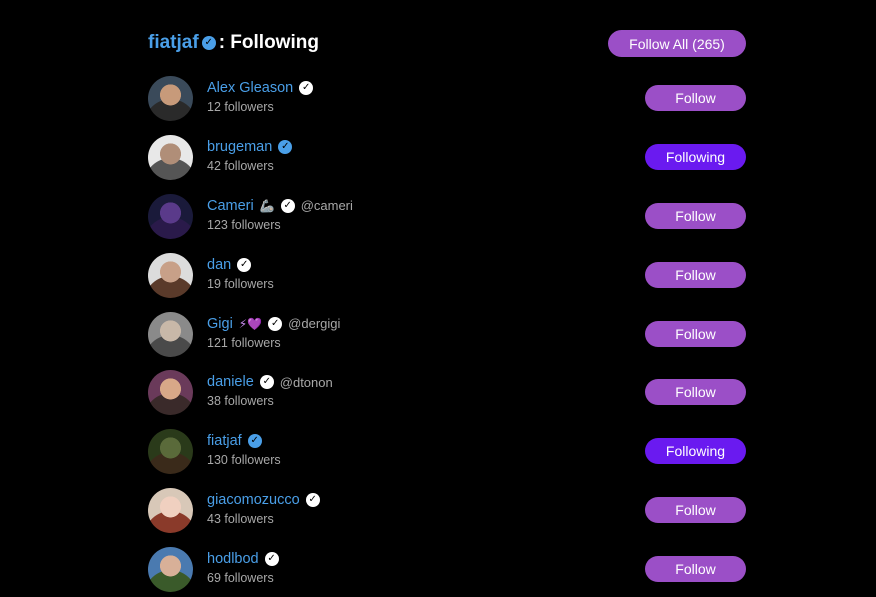 Image resolution: width=876 pixels, height=597 pixels. What do you see at coordinates (250, 88) in the screenshot?
I see `user-name-link: Alex Gleason` at bounding box center [250, 88].